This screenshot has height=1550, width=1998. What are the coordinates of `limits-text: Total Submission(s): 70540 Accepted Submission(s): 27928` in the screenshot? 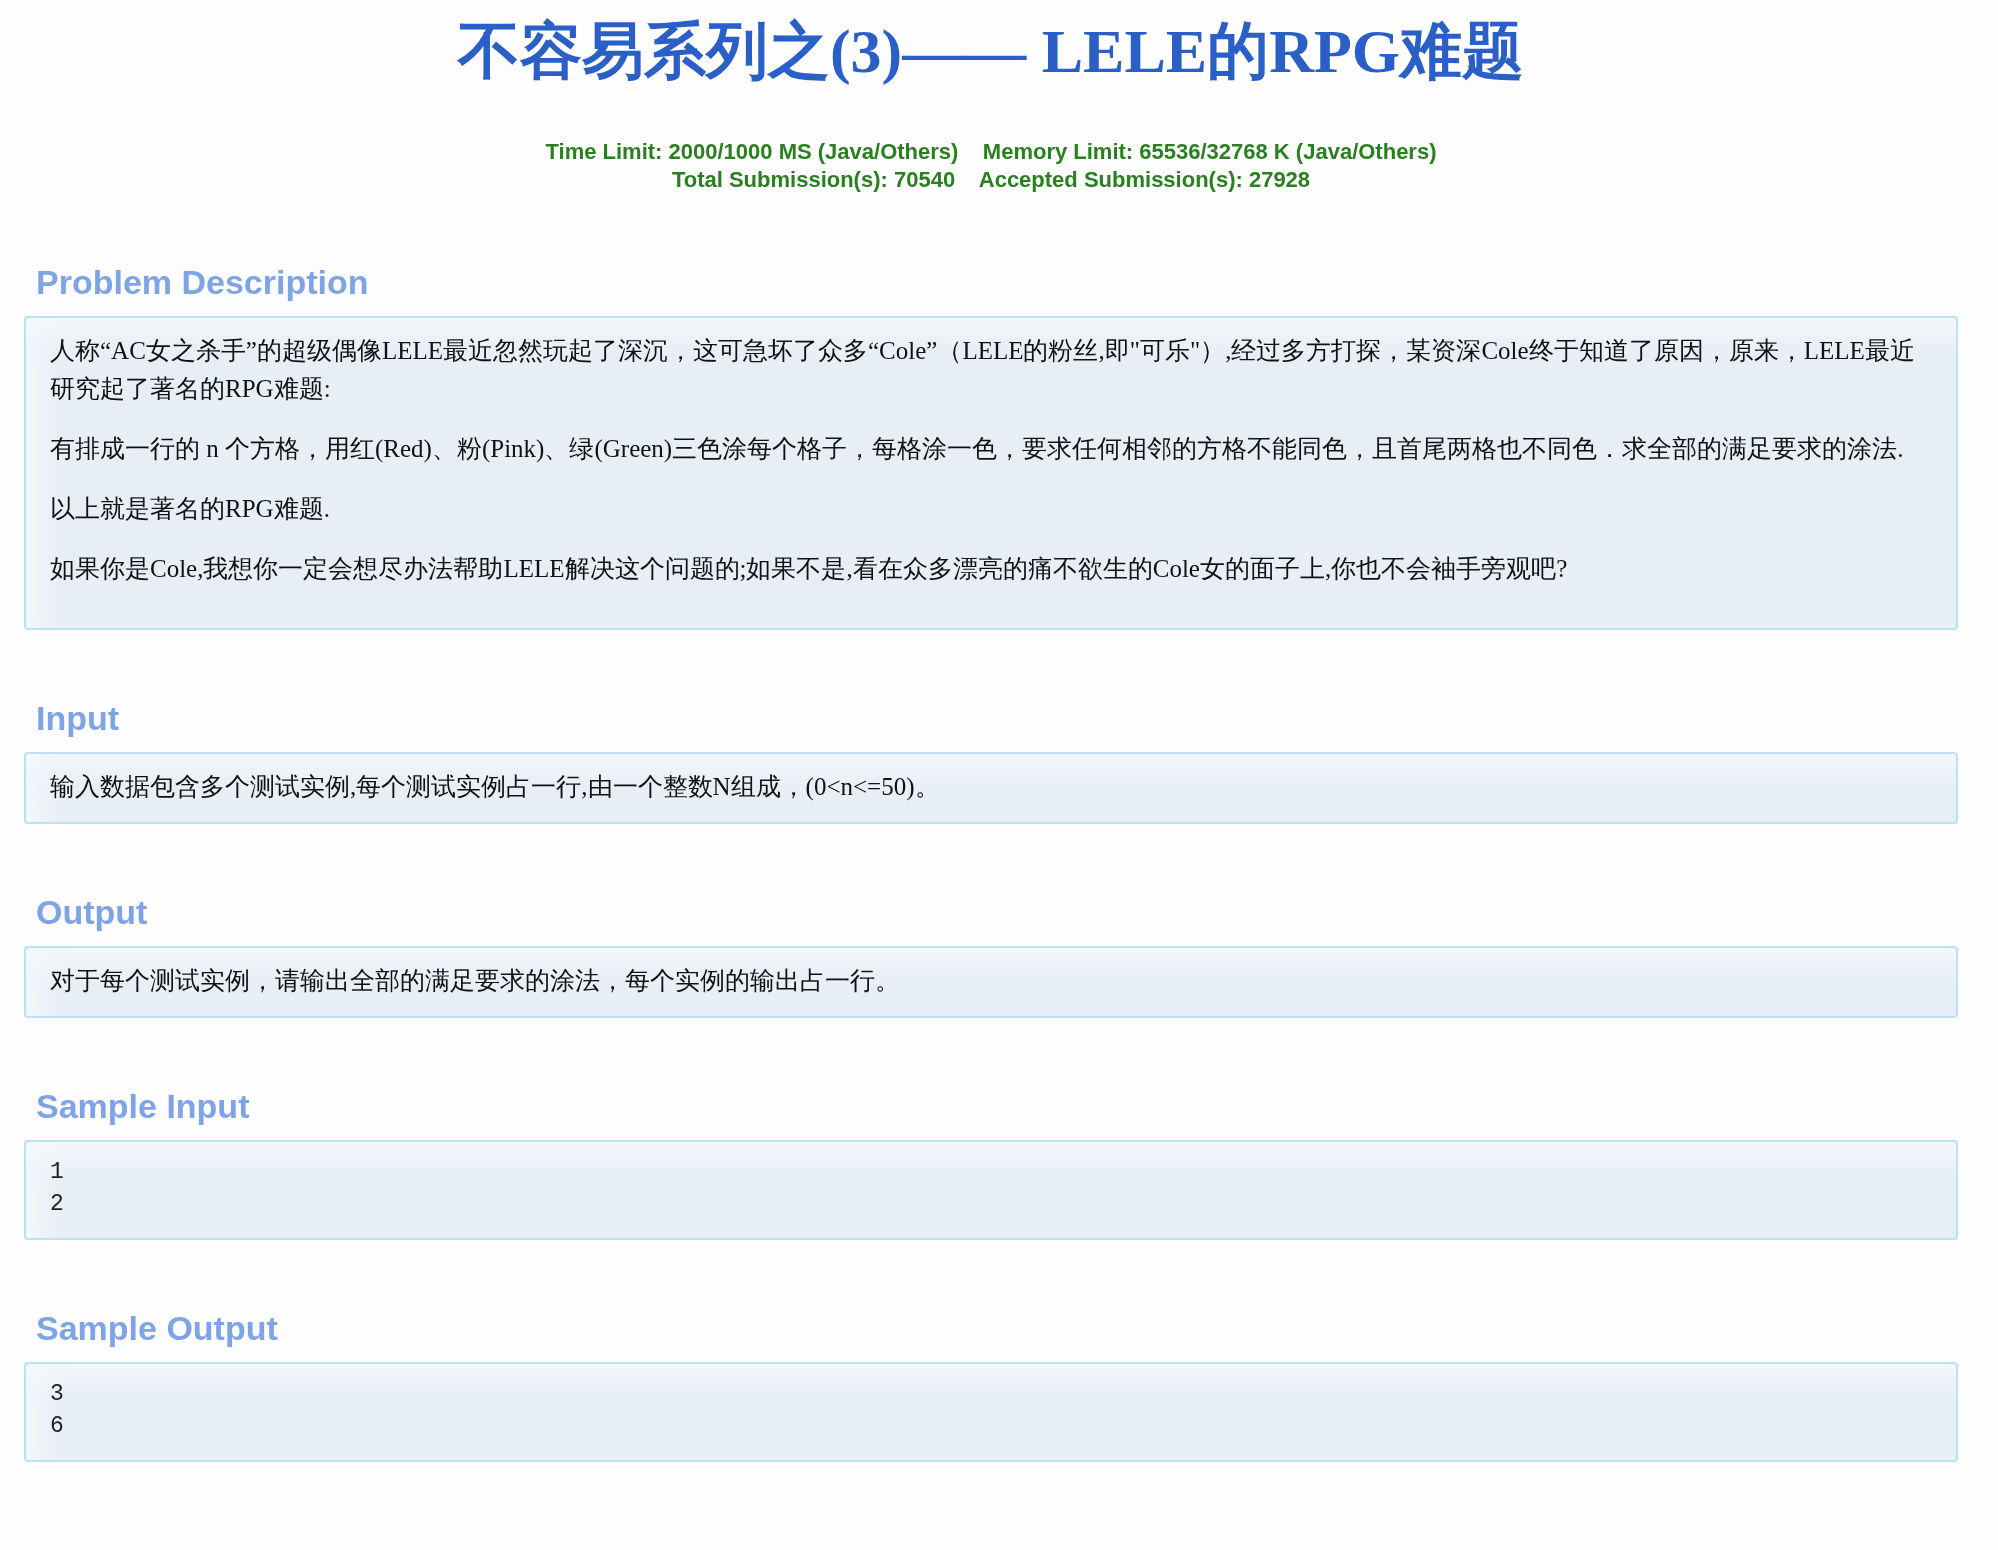 It's located at (991, 180).